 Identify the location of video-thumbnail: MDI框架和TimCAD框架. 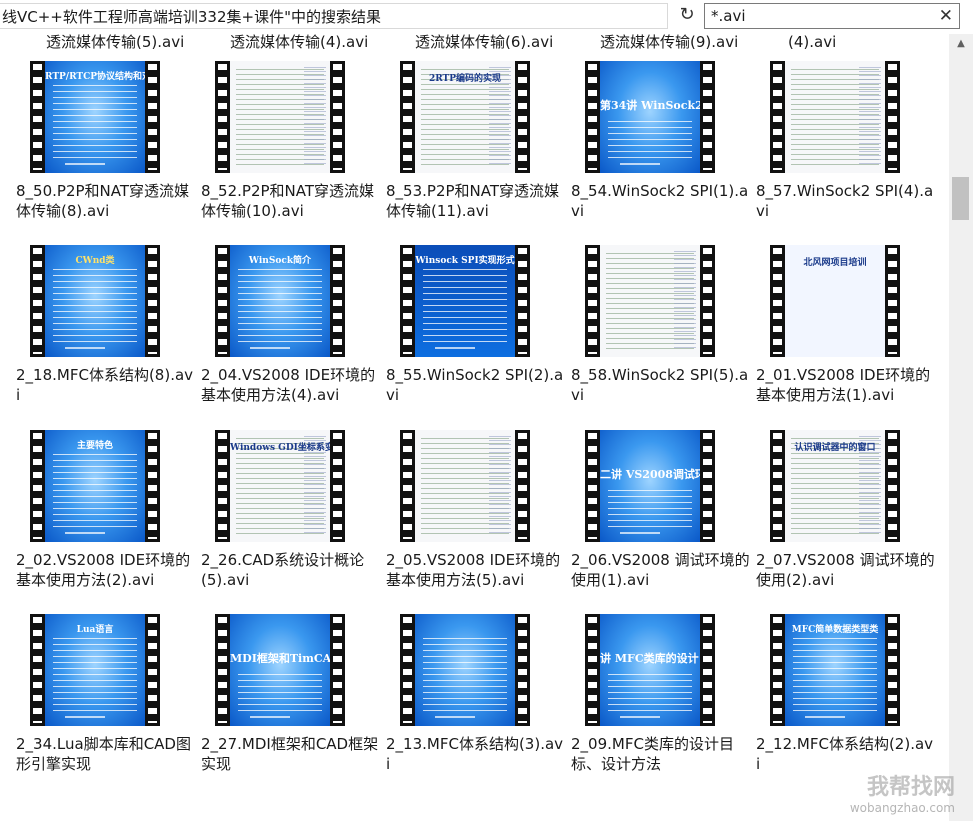
(280, 670).